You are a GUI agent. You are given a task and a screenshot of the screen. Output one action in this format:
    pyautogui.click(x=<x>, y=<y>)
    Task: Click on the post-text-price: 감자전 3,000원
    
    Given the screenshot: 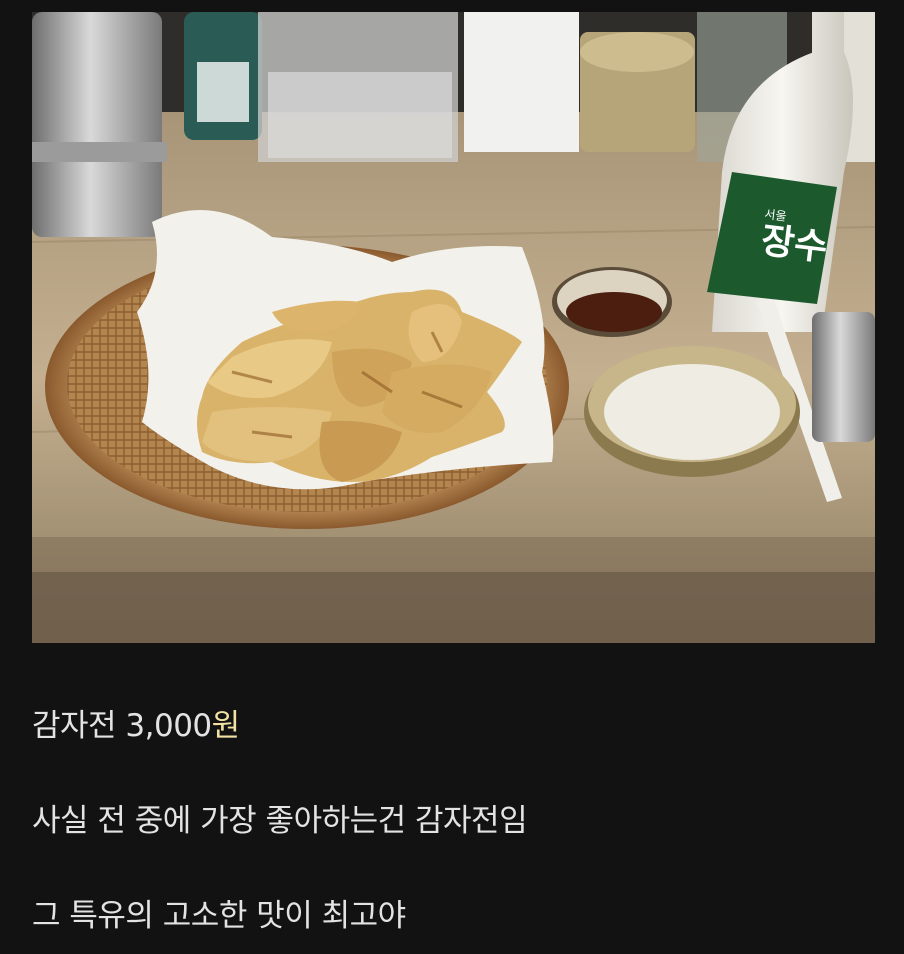 What is the action you would take?
    pyautogui.click(x=136, y=726)
    